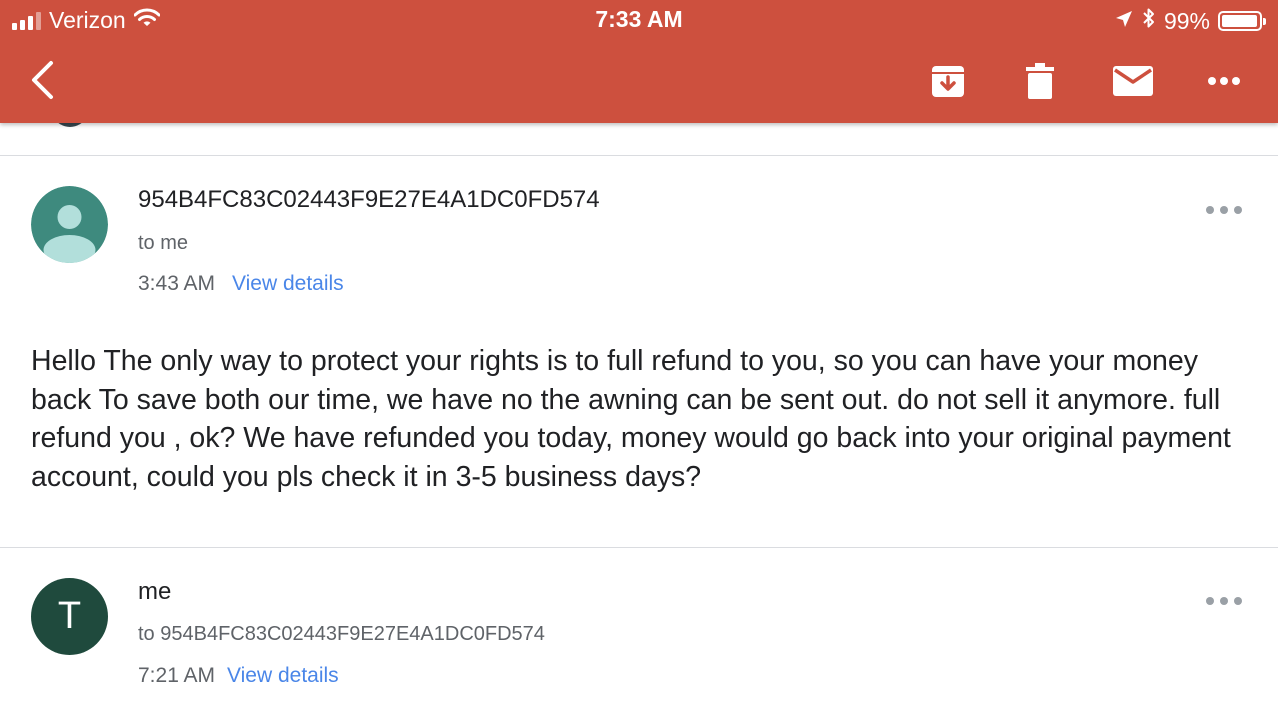 This screenshot has height=719, width=1278. What do you see at coordinates (1186, 20) in the screenshot?
I see `battery-percent: 99%` at bounding box center [1186, 20].